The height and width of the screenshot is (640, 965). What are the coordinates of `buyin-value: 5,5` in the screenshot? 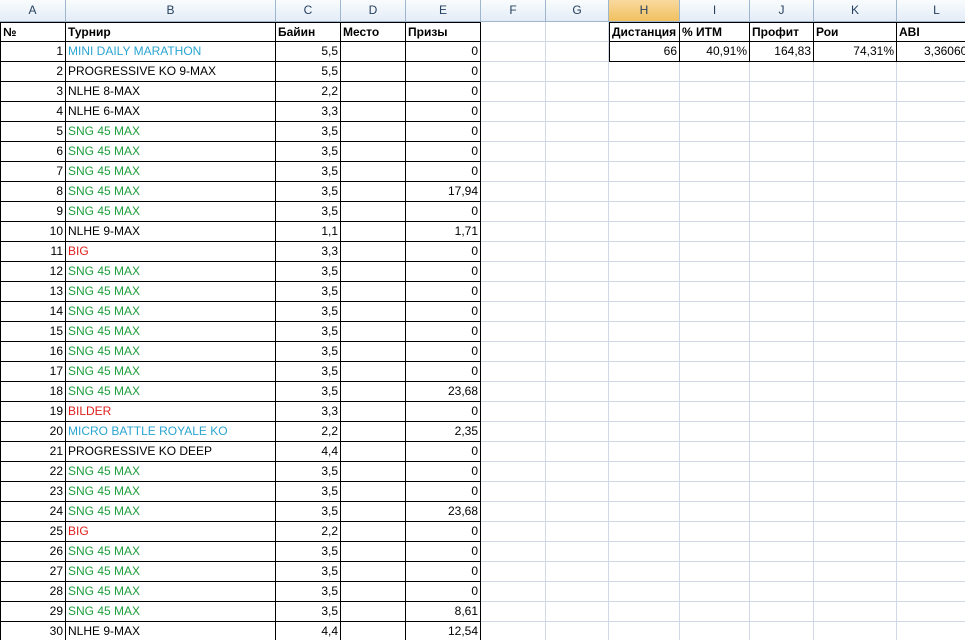 It's located at (308, 72).